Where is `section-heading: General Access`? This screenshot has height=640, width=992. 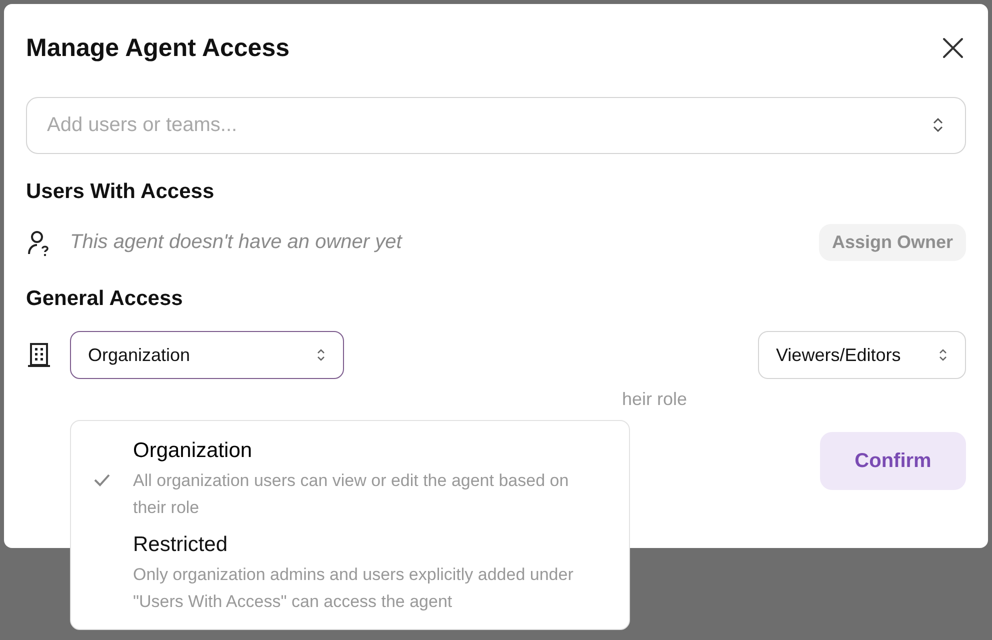
section-heading: General Access is located at coordinates (105, 299).